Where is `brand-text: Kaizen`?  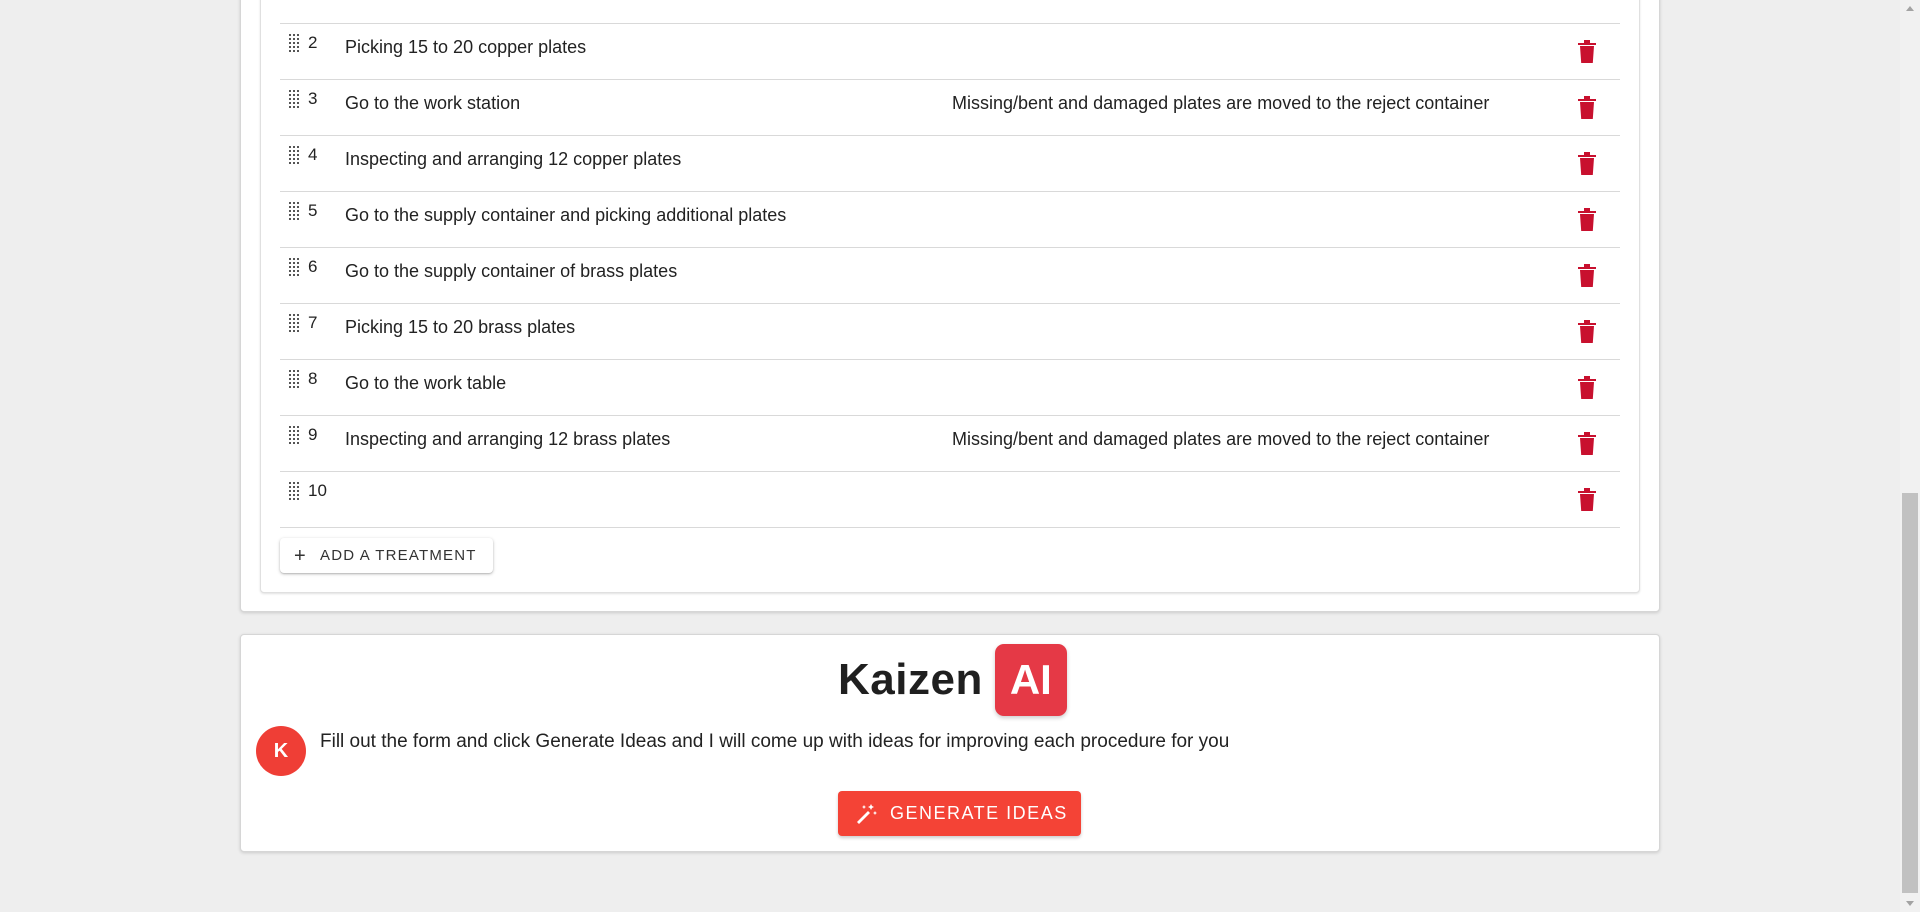
brand-text: Kaizen is located at coordinates (910, 679).